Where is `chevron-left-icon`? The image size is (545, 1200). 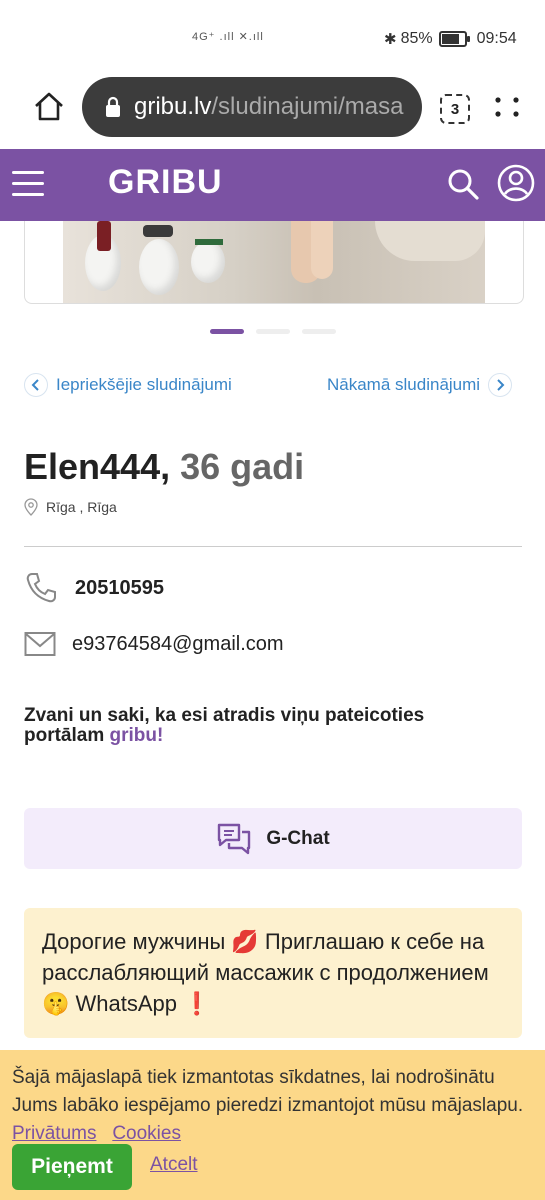
chevron-left-icon is located at coordinates (36, 385).